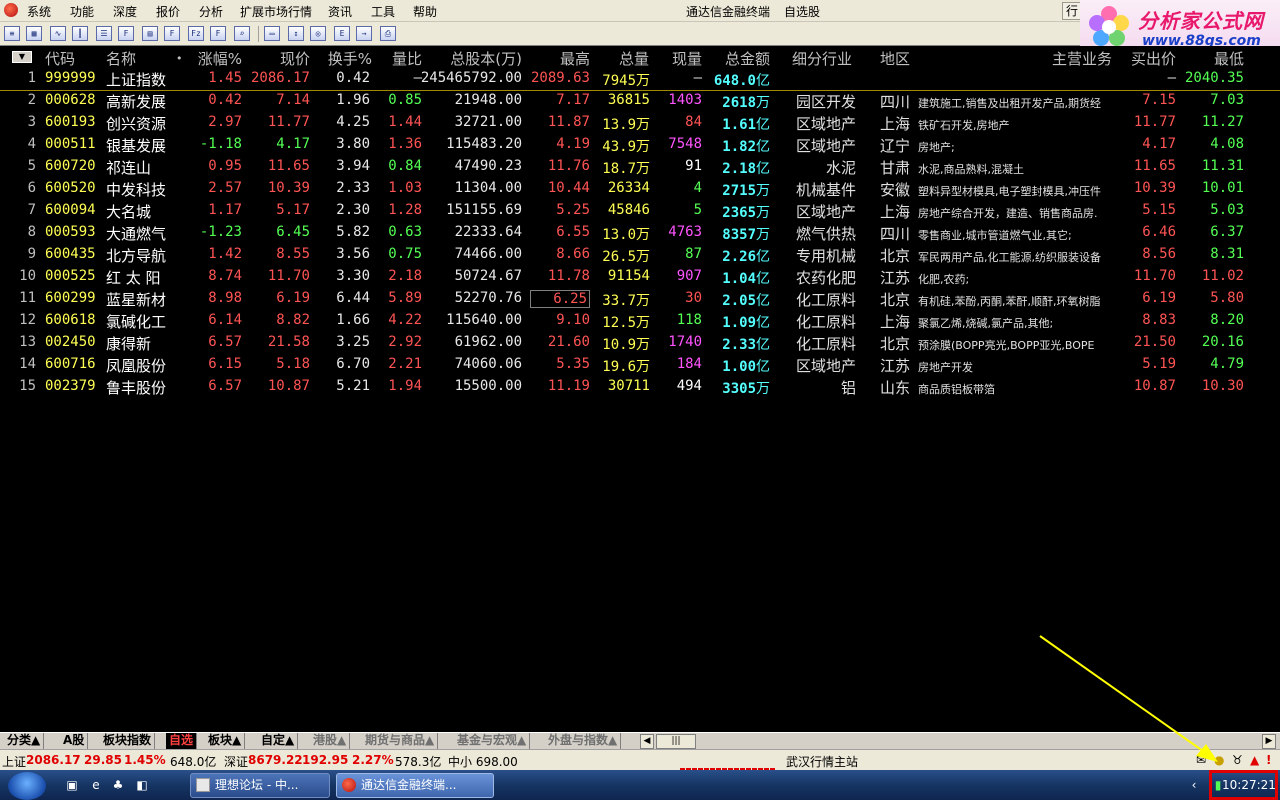 This screenshot has height=800, width=1280. What do you see at coordinates (353, 364) in the screenshot?
I see `turnover-rate: 6.70` at bounding box center [353, 364].